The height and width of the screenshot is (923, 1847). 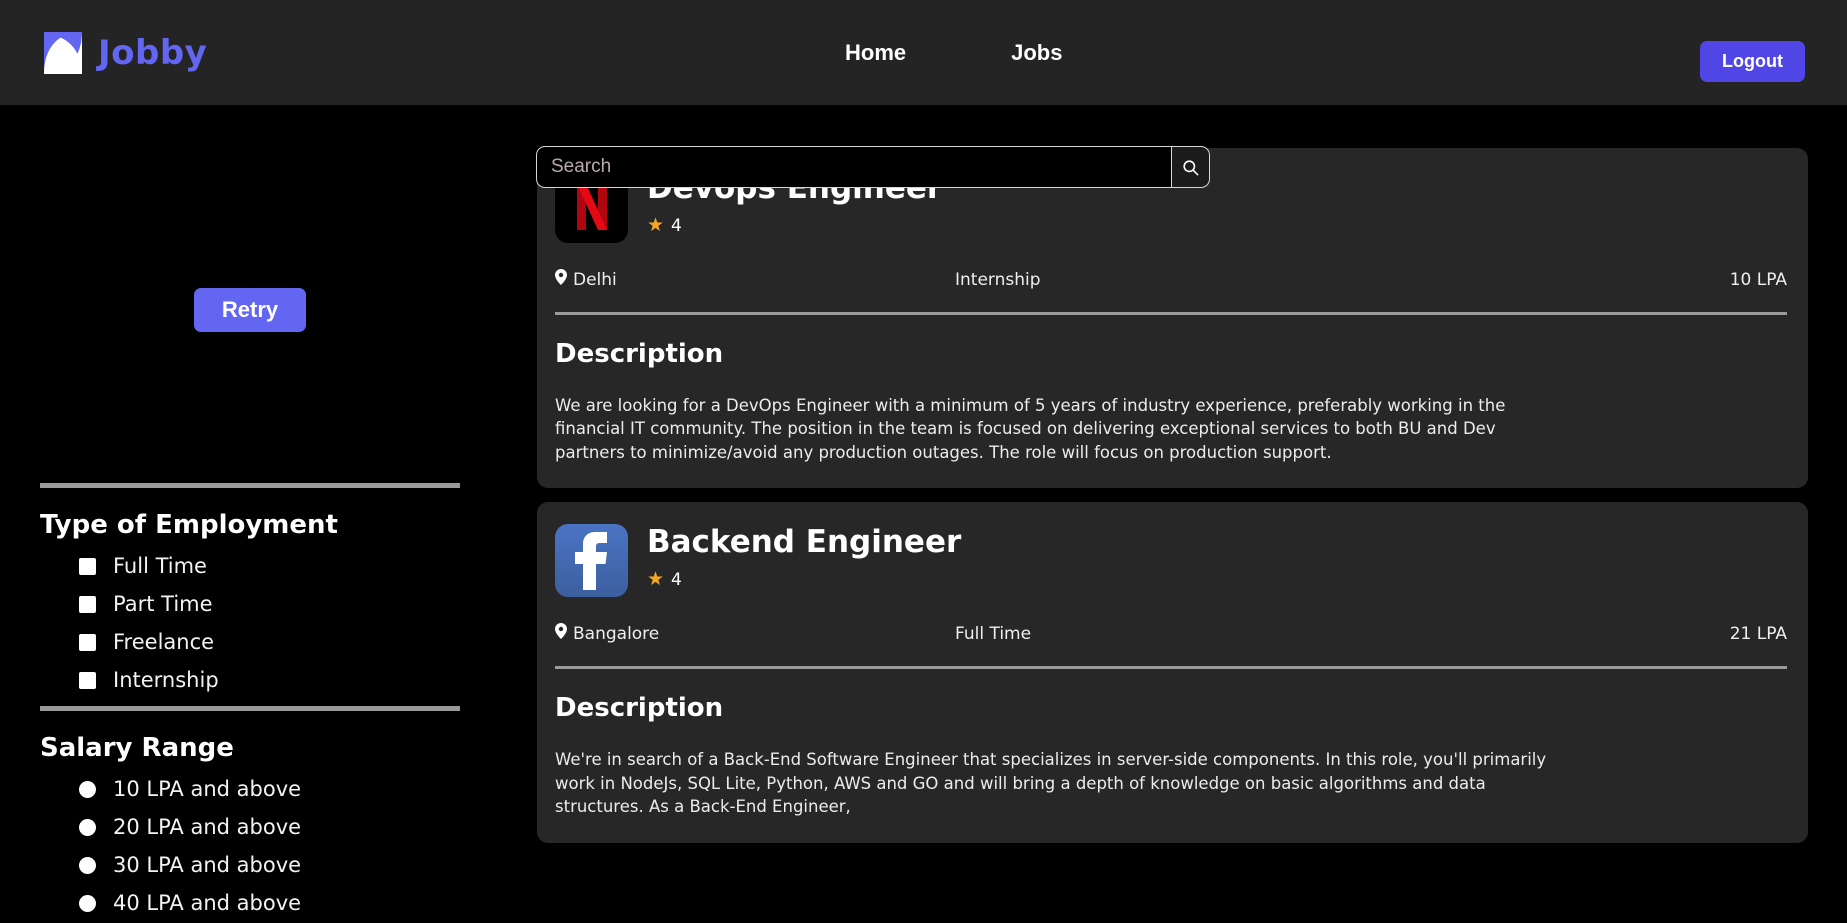 What do you see at coordinates (250, 310) in the screenshot?
I see `retry-button: Retry` at bounding box center [250, 310].